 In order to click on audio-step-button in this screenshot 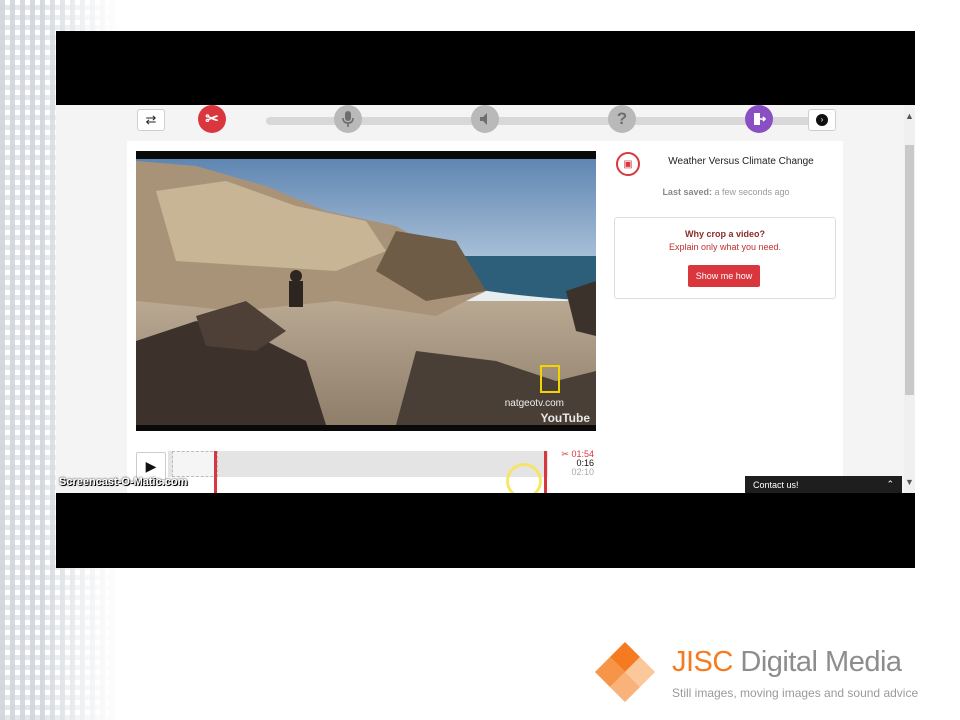, I will do `click(485, 119)`.